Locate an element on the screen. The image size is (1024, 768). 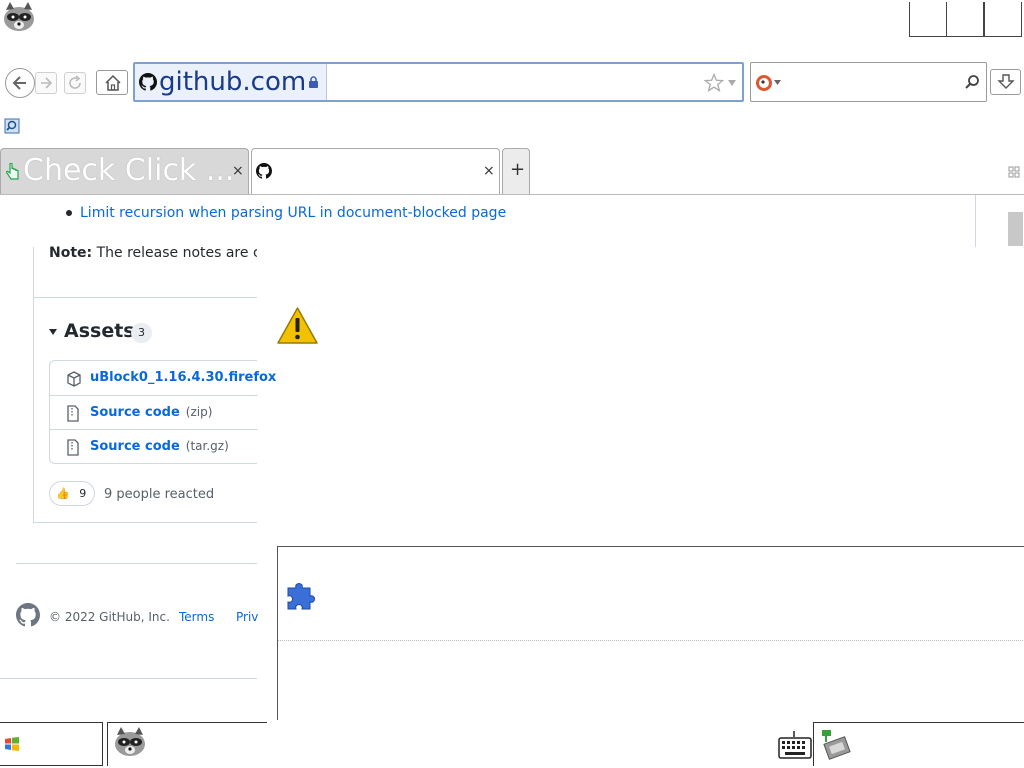
taskbar-app-button is located at coordinates (187, 744).